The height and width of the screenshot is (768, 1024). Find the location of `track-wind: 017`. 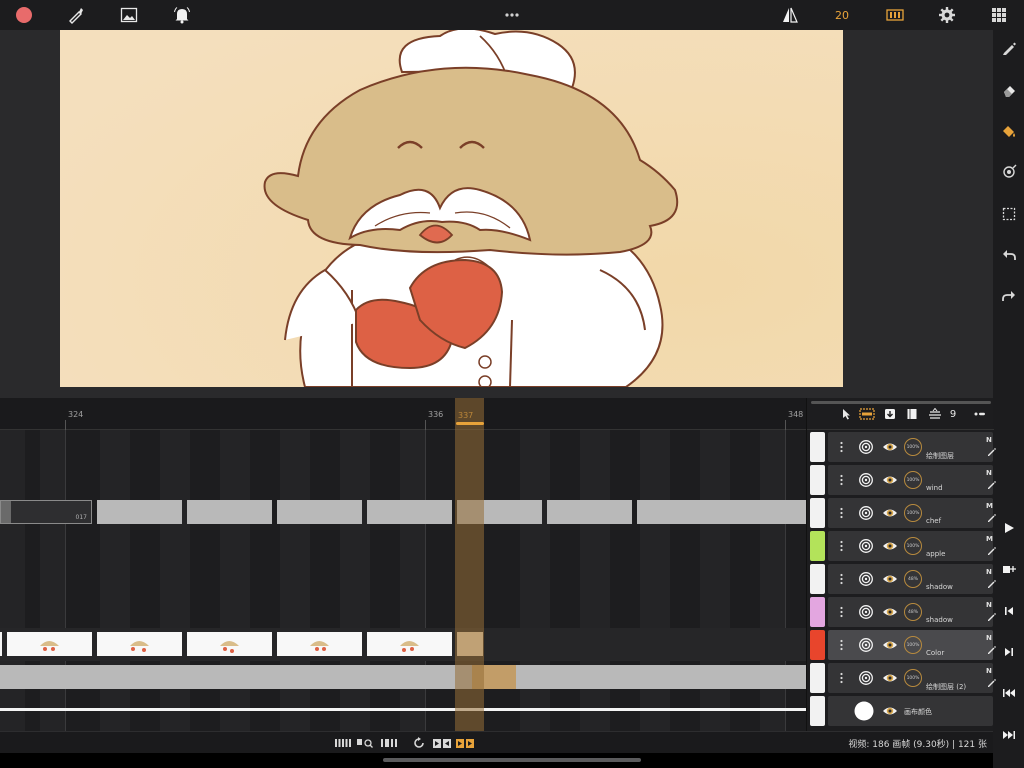

track-wind: 017 is located at coordinates (403, 512).